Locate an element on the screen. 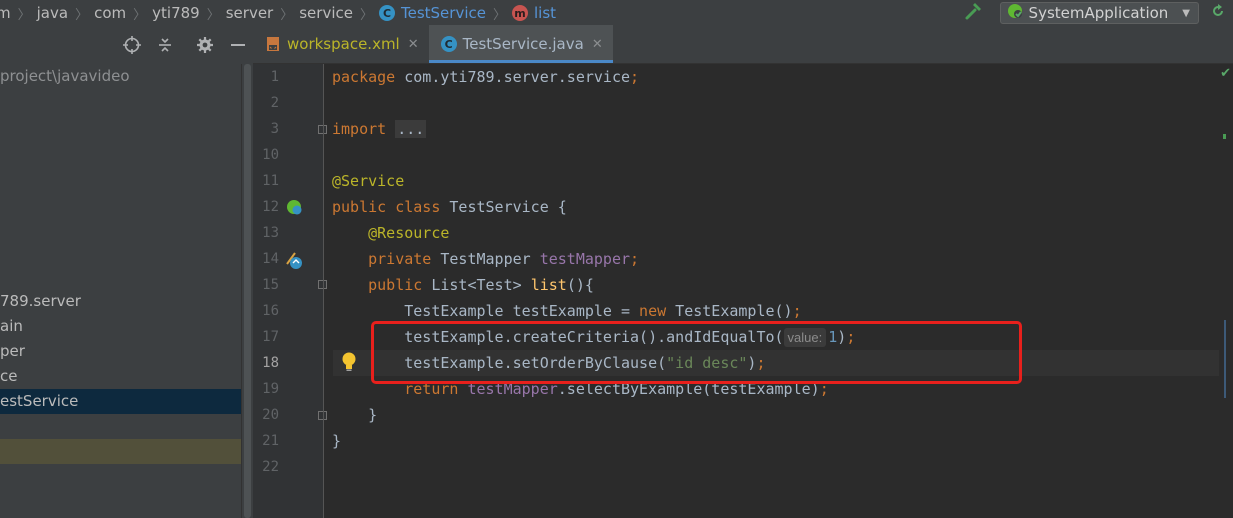  gutter-divider is located at coordinates (323, 291).